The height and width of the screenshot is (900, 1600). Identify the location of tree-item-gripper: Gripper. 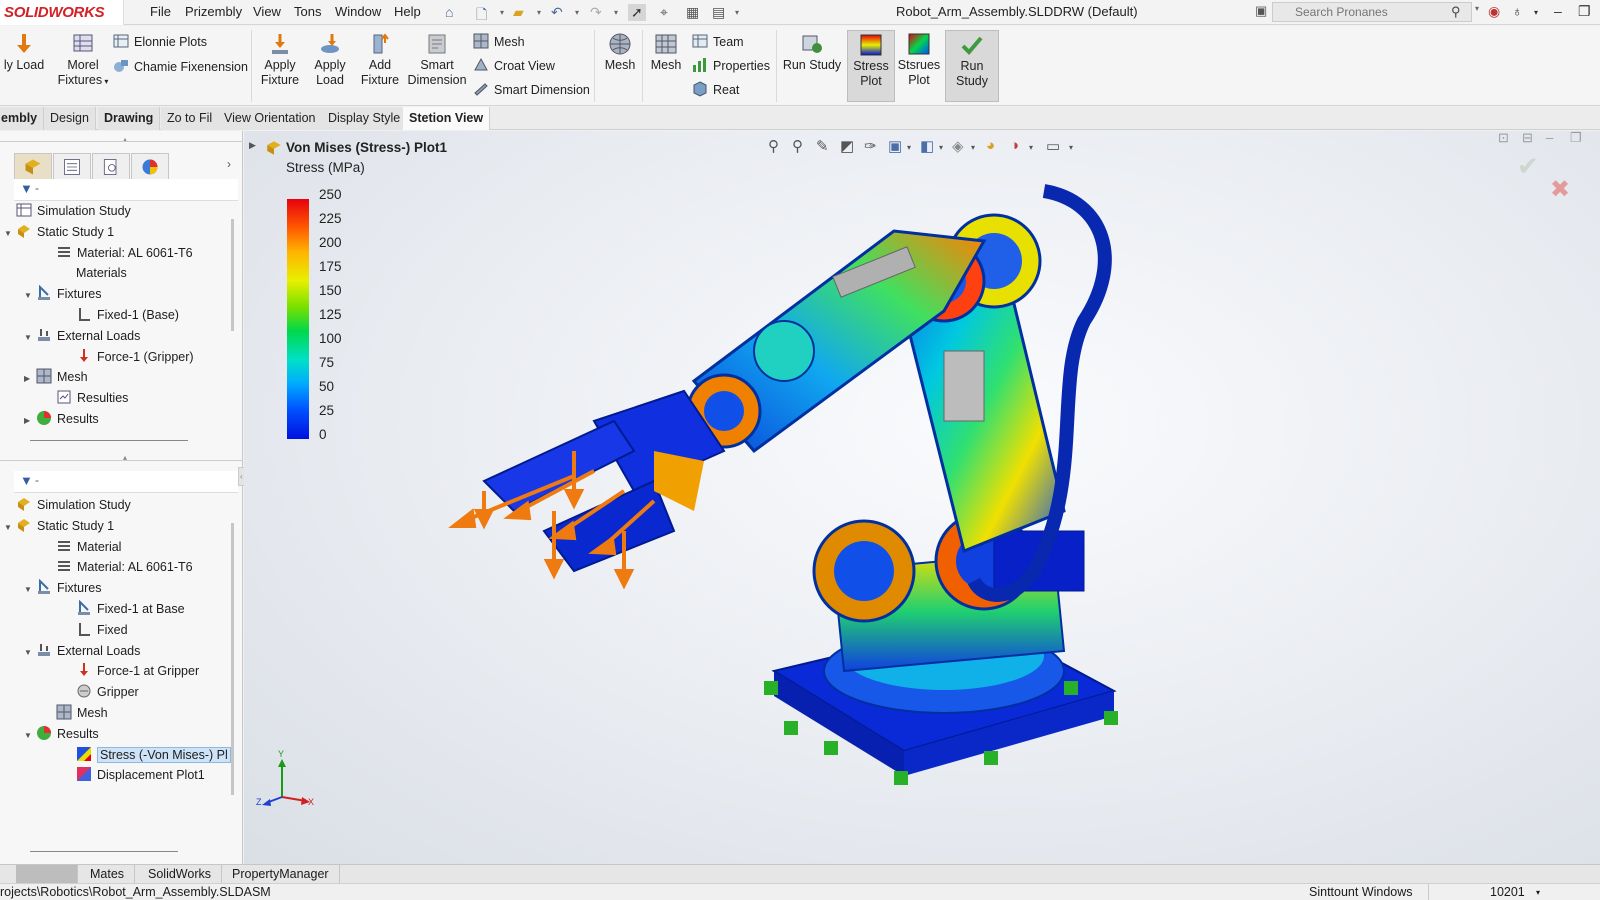
(107, 692).